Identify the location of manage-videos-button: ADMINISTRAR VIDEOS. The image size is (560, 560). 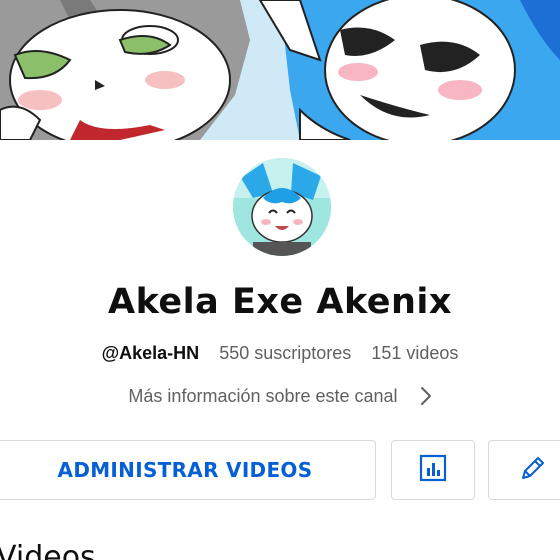
(188, 470).